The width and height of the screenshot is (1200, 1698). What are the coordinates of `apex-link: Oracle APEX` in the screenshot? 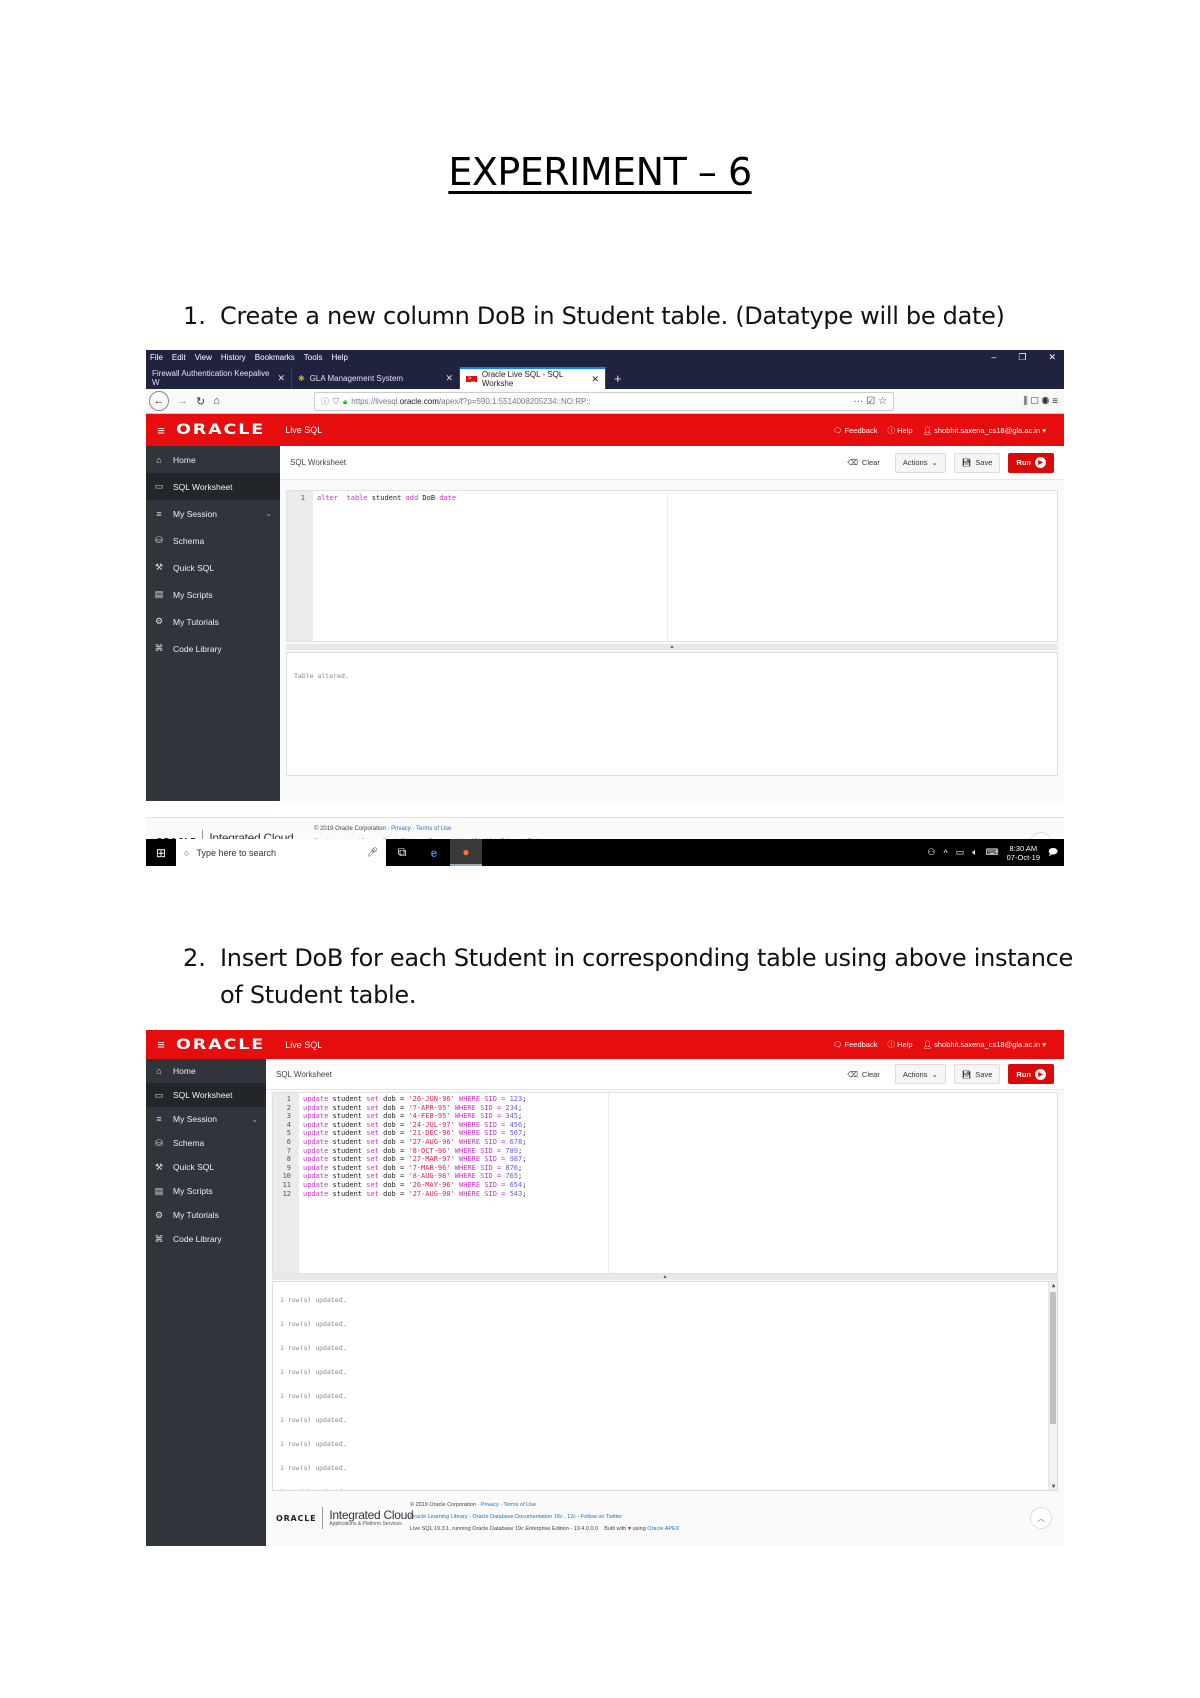 It's located at (663, 1529).